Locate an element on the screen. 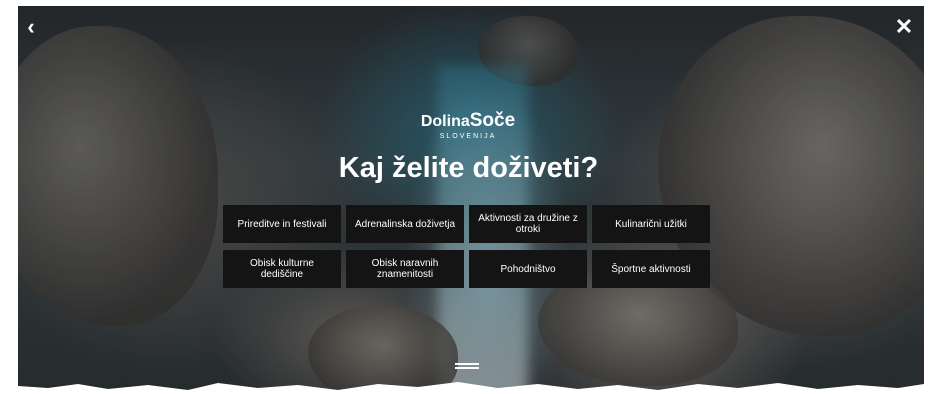 The width and height of the screenshot is (937, 394). category-naravnih-button: Obisk naravnih znamenitosti is located at coordinates (405, 269).